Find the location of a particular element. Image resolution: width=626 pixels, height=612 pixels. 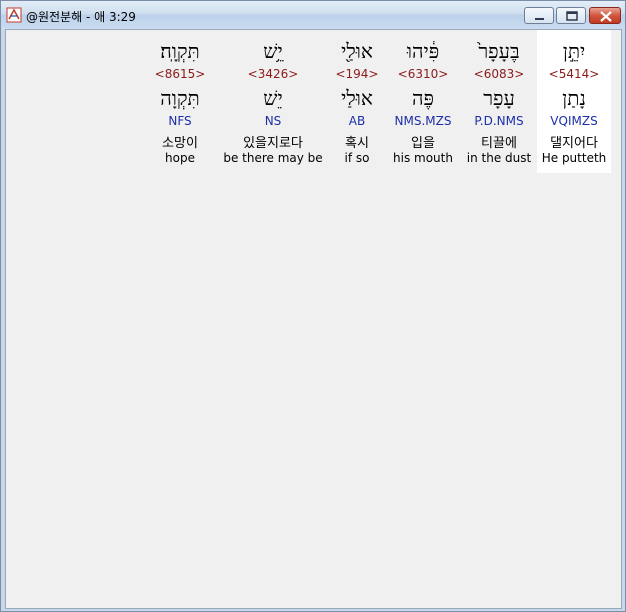

korean-gloss: 소망이 is located at coordinates (180, 143).